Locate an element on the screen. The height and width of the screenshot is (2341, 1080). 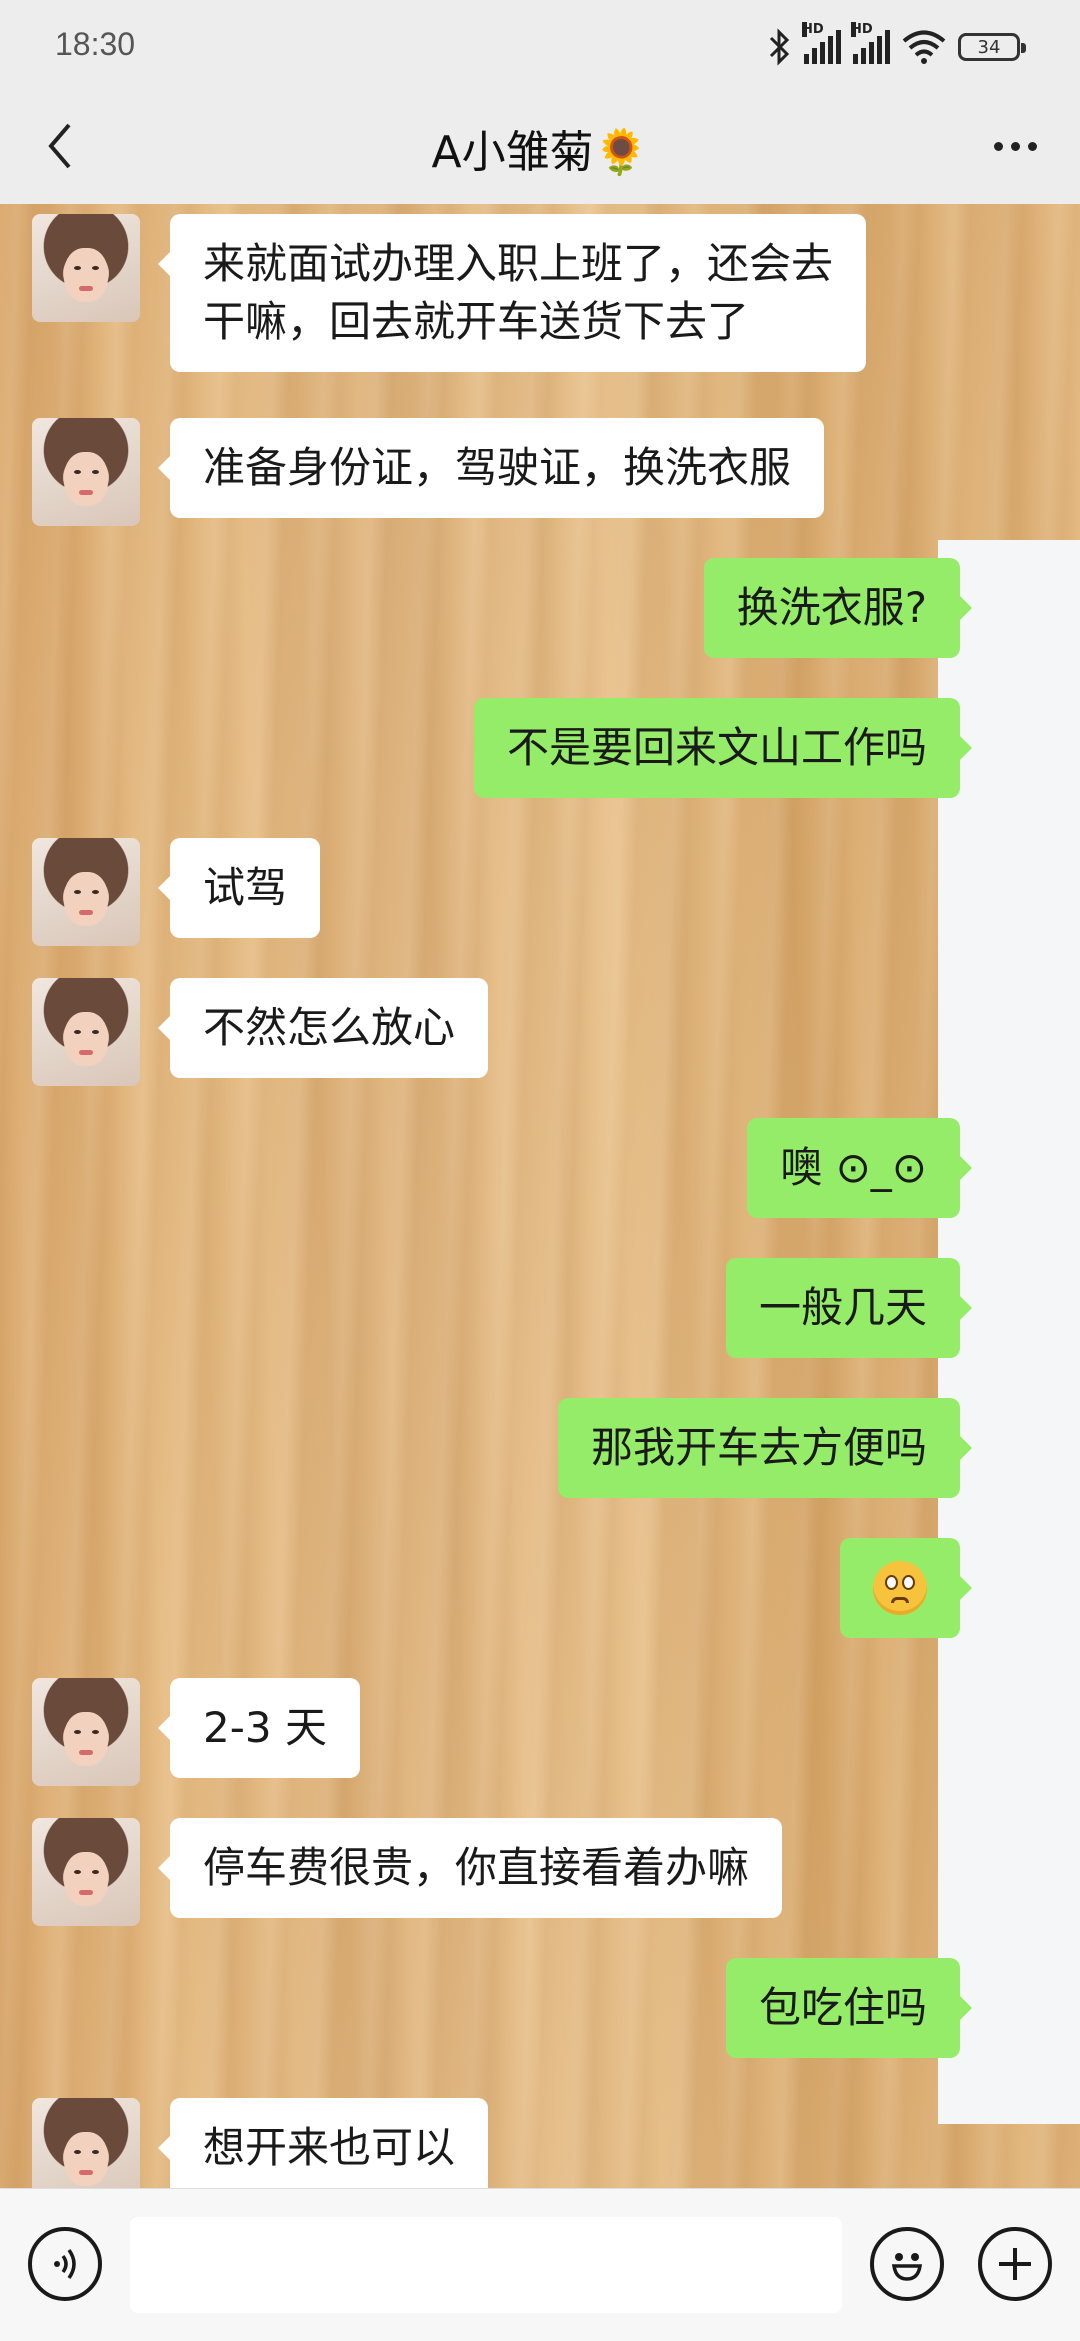
message-text-line: 包吃住吗 is located at coordinates (842, 2007).